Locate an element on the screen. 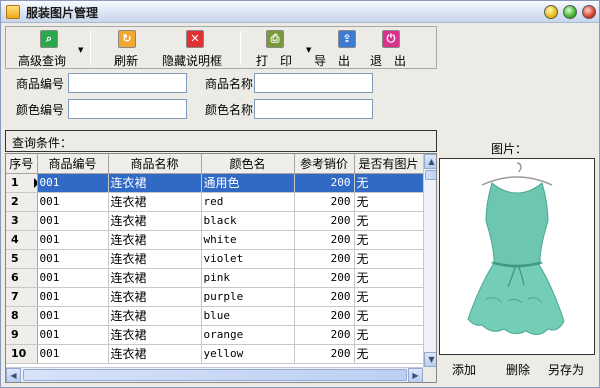  cell-color-name: red is located at coordinates (248, 202).